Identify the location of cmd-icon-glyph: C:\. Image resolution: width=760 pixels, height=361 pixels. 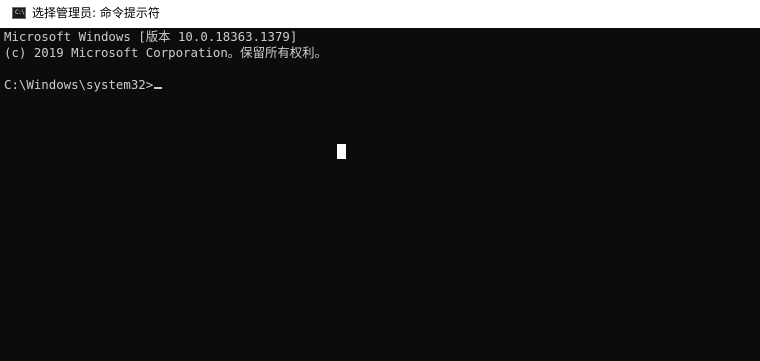
(20, 12).